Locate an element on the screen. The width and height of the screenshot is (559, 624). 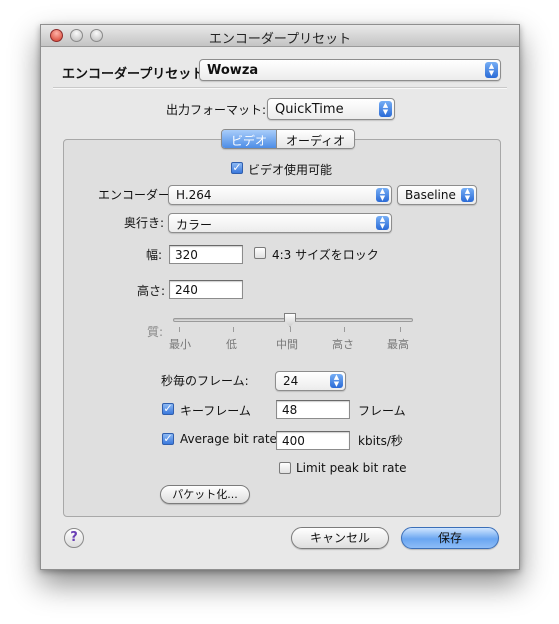
quality-tick-label-high: 高さ is located at coordinates (343, 344).